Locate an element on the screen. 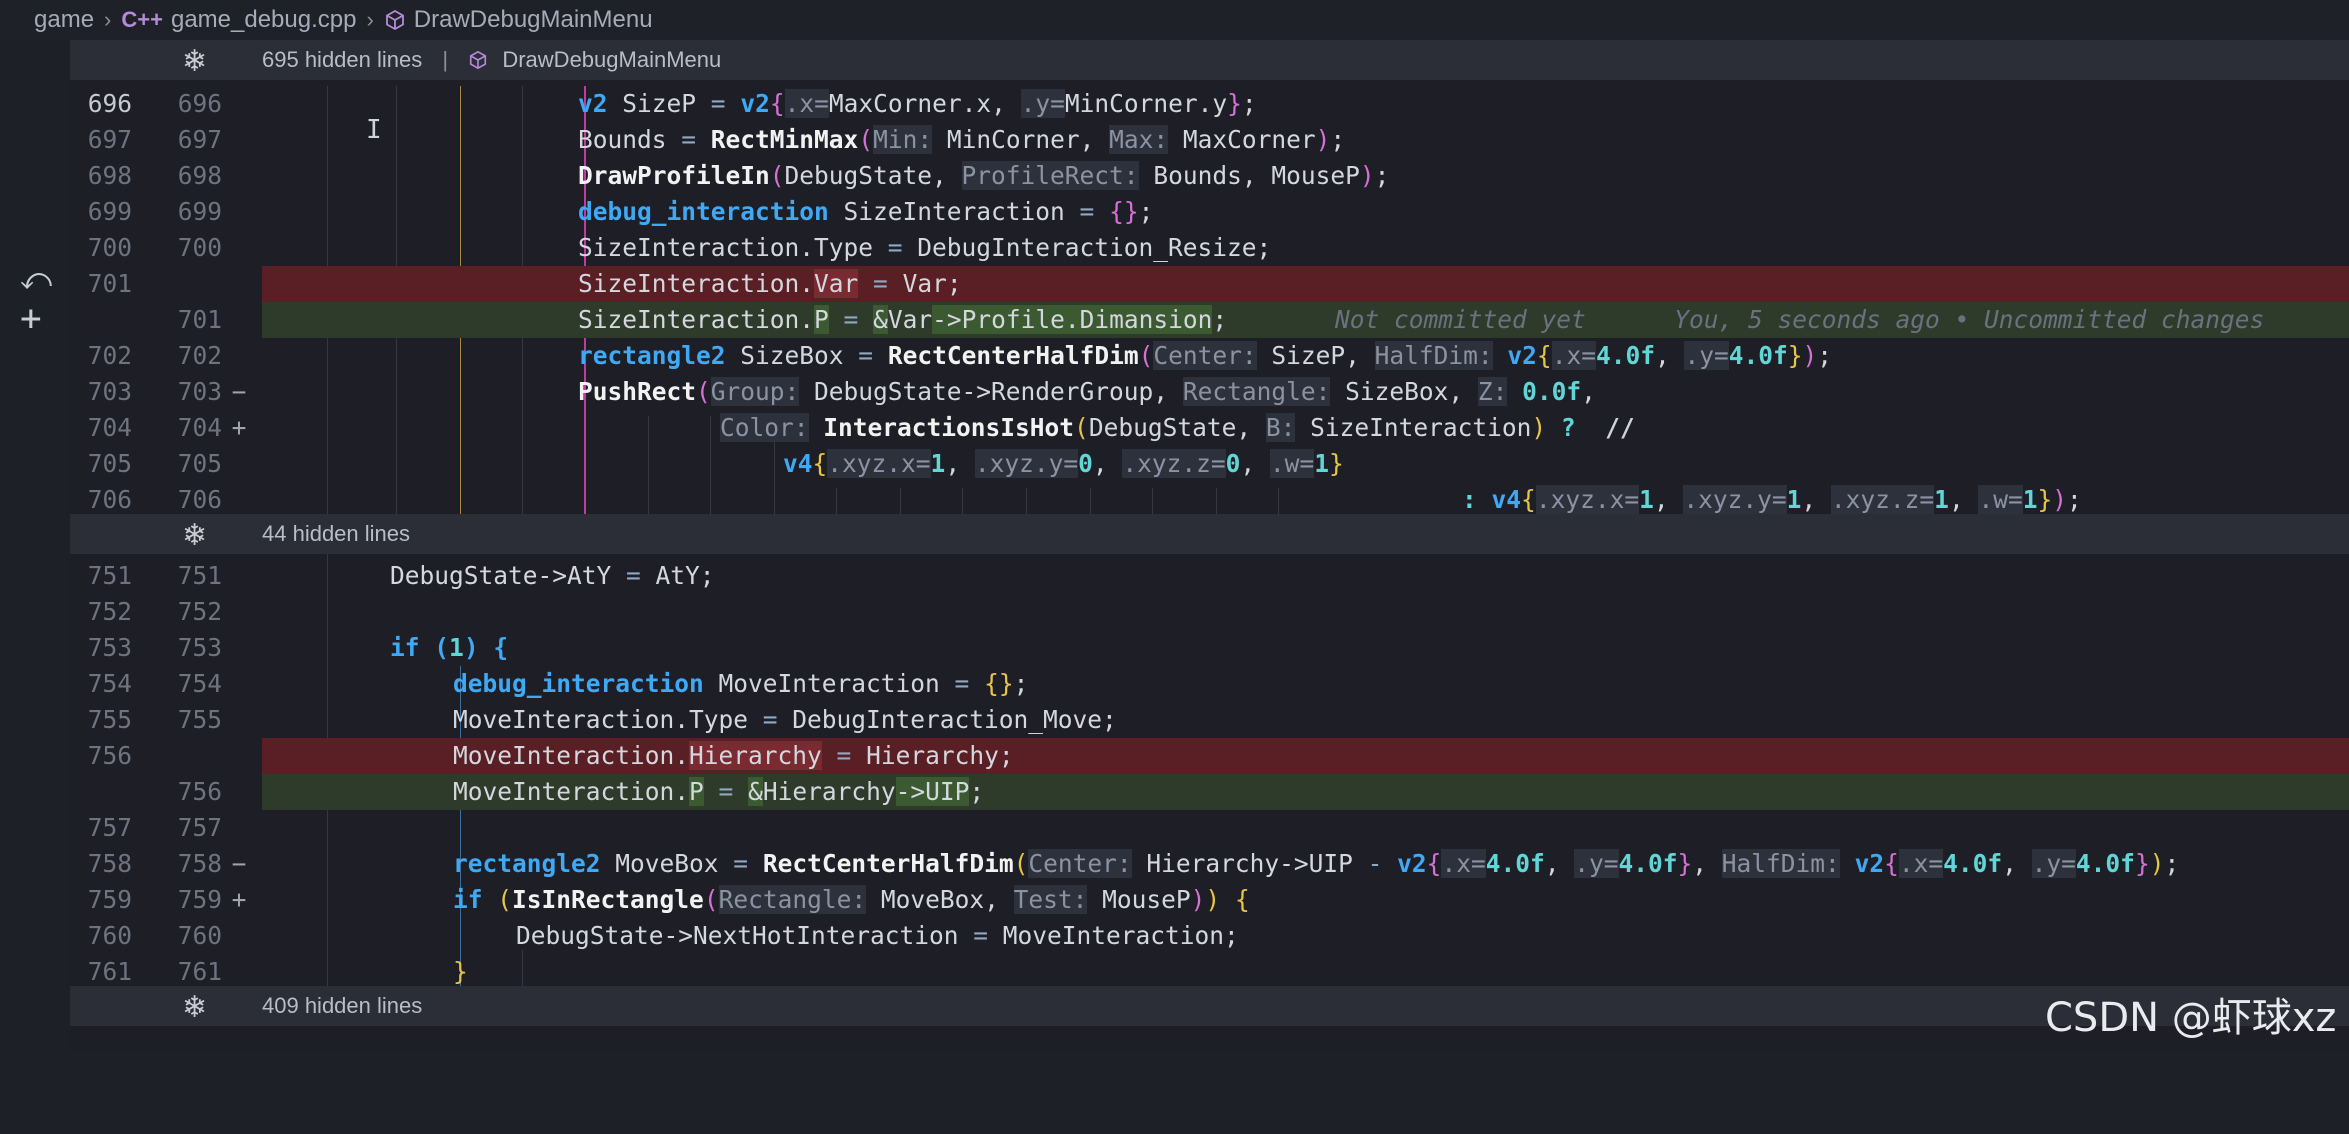 The image size is (2349, 1134). line-number-original: 704 is located at coordinates (109, 427).